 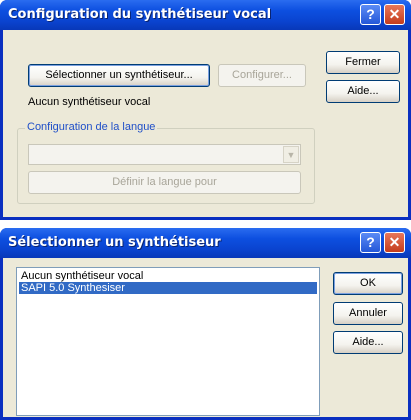 I want to click on select-synthesizer-titlebar: Sélectionner un synthétiseur ? ✕, so click(x=205, y=243).